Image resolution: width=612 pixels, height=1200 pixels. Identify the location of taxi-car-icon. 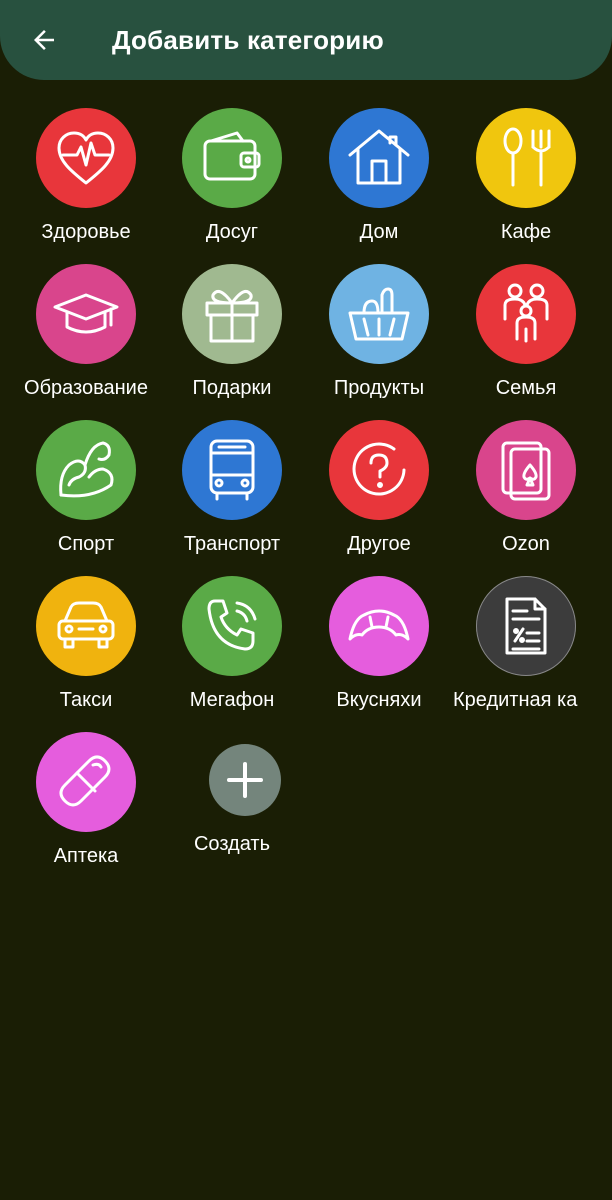
(86, 625).